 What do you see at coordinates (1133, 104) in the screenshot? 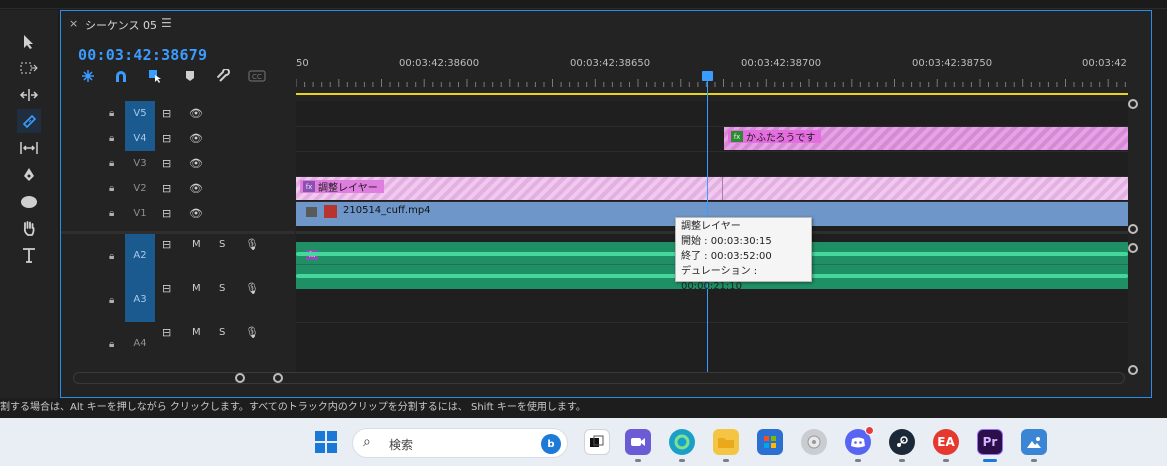
I see `video-scroll-handle-top` at bounding box center [1133, 104].